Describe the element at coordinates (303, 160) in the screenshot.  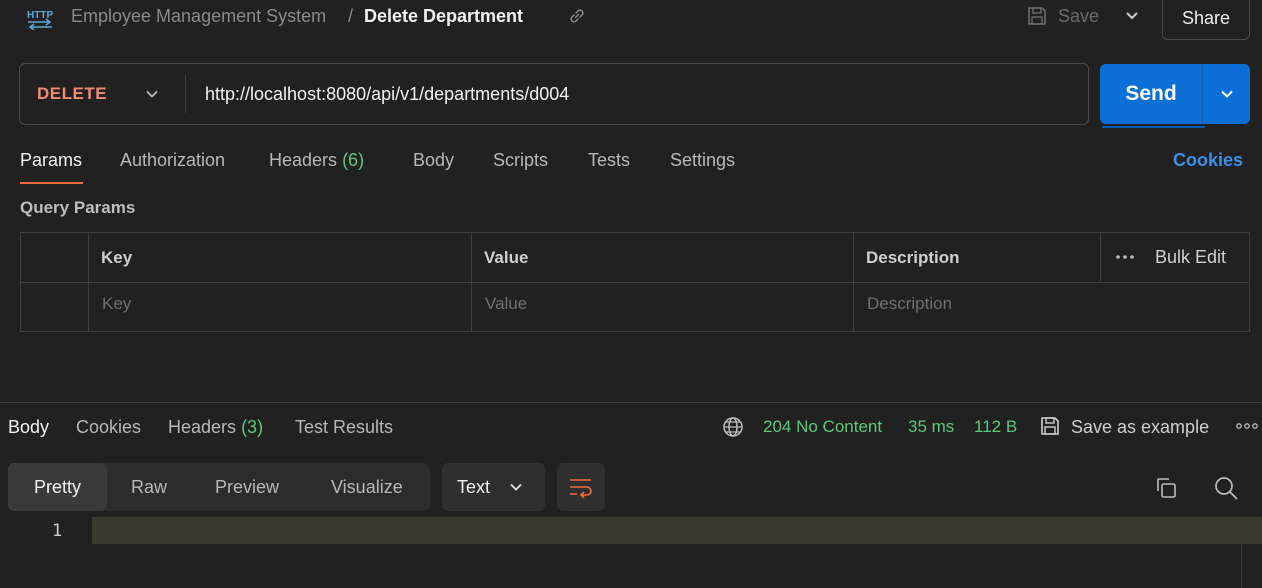
I see `tab-headers-label: Headers` at that location.